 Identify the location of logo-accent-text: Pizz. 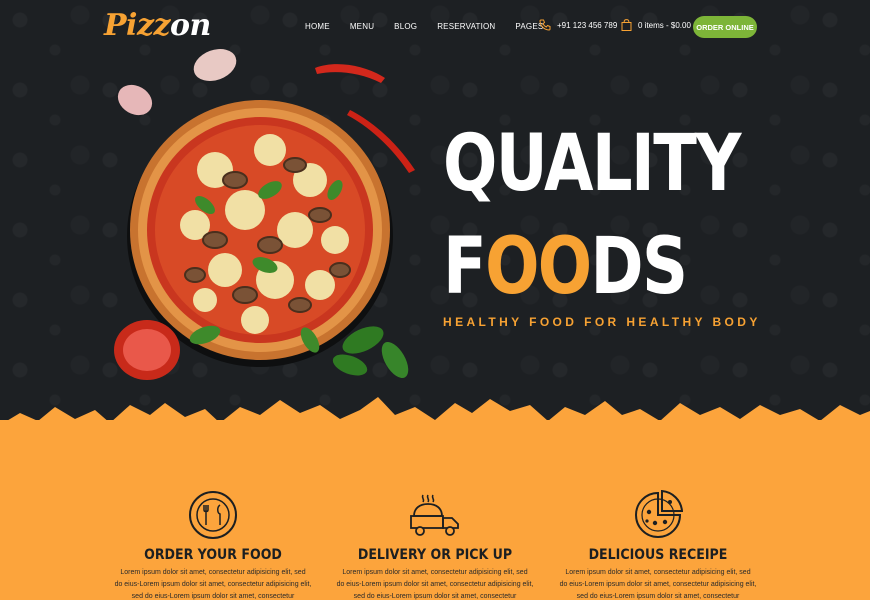
(137, 25).